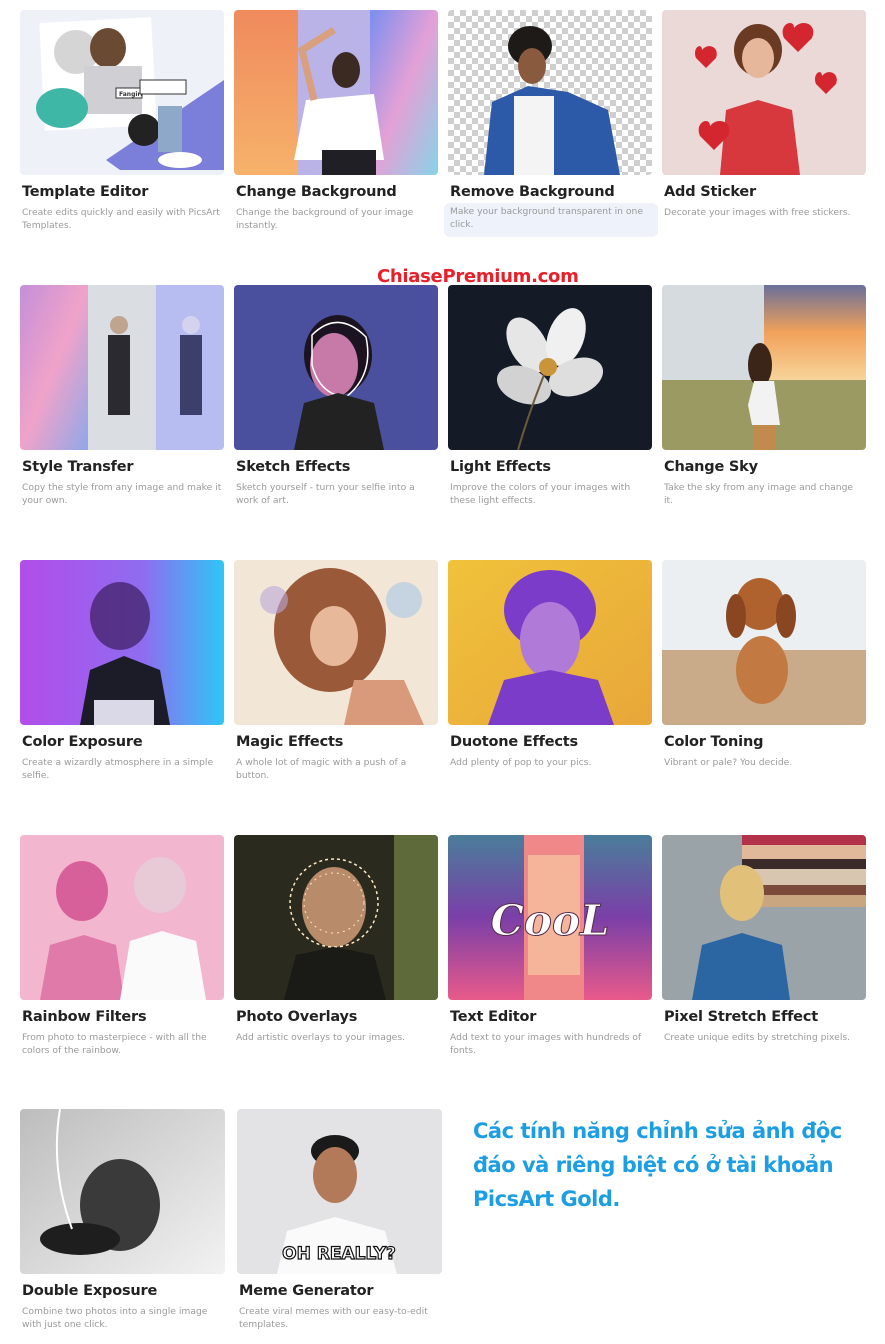 Image resolution: width=885 pixels, height=1344 pixels. Describe the element at coordinates (764, 642) in the screenshot. I see `dog-beach-image` at that location.